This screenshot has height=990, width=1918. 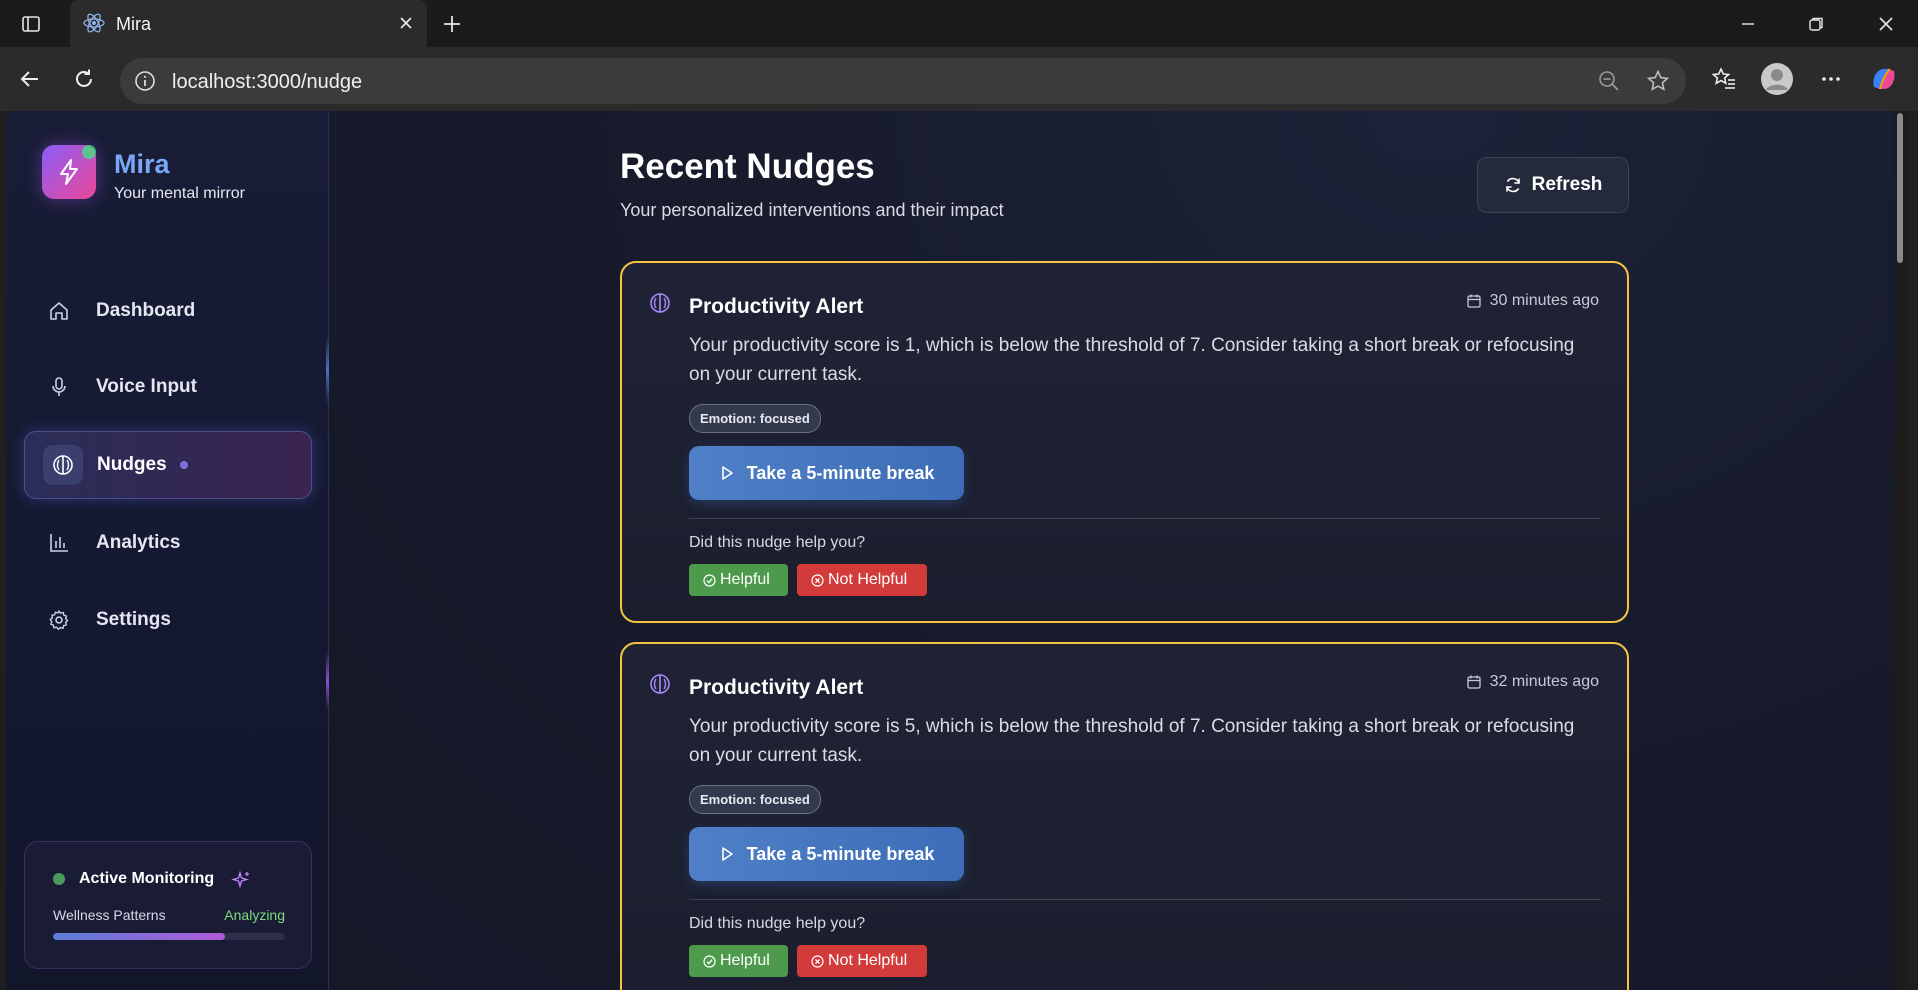 I want to click on url-text: localhost:3000/nudge, so click(x=267, y=82).